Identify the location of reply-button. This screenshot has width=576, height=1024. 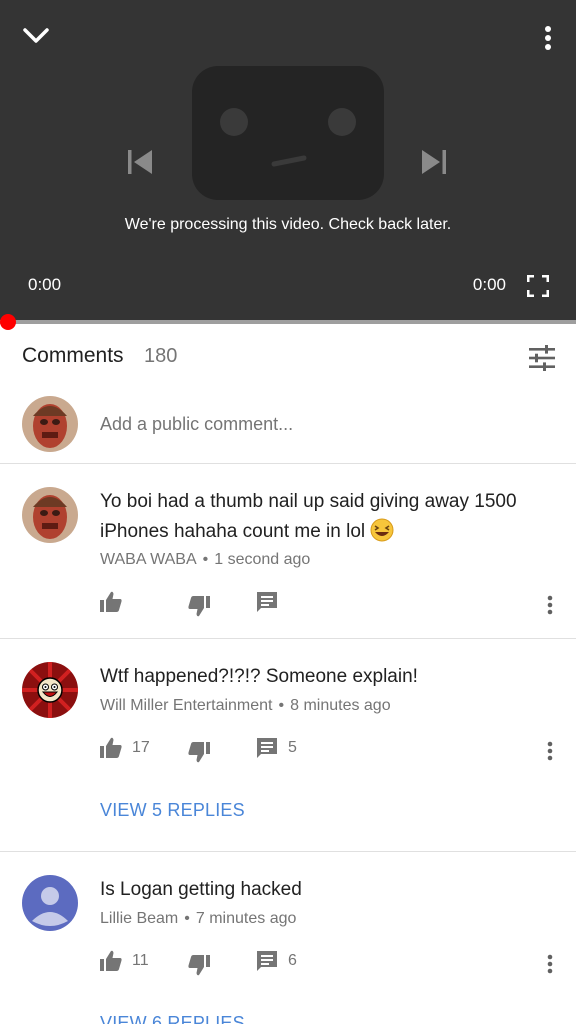
(272, 602).